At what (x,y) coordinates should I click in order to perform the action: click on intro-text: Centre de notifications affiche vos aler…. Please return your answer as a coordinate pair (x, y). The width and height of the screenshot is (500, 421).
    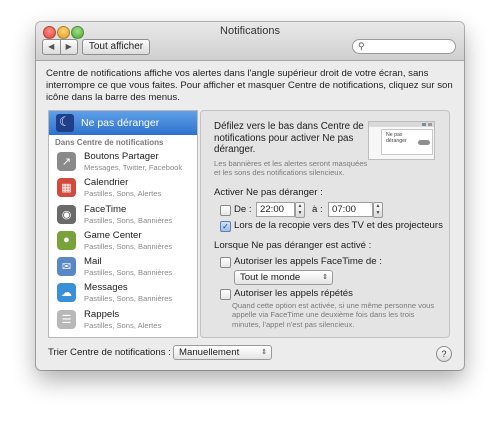
    Looking at the image, I should click on (249, 86).